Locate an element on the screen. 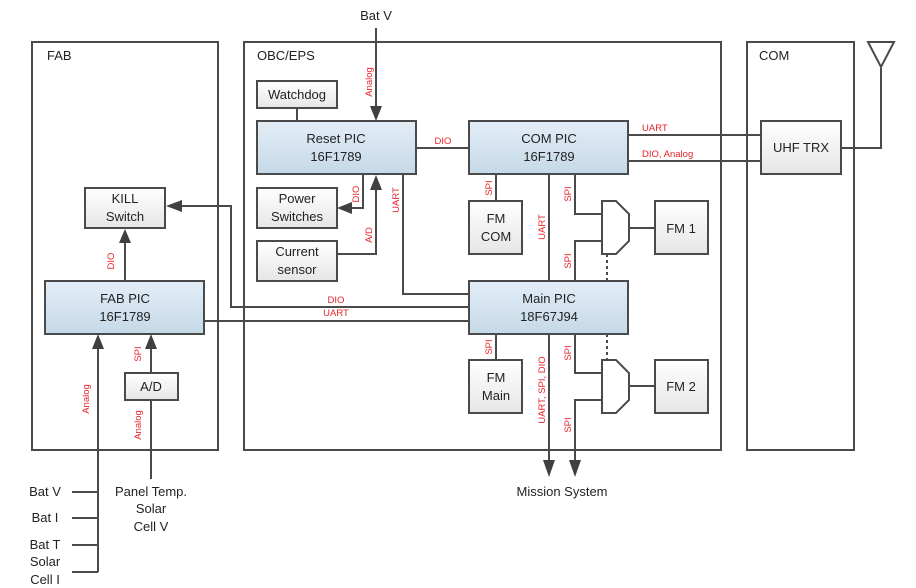 The image size is (916, 588). uhf-trx-label: UHF TRX is located at coordinates (801, 147).